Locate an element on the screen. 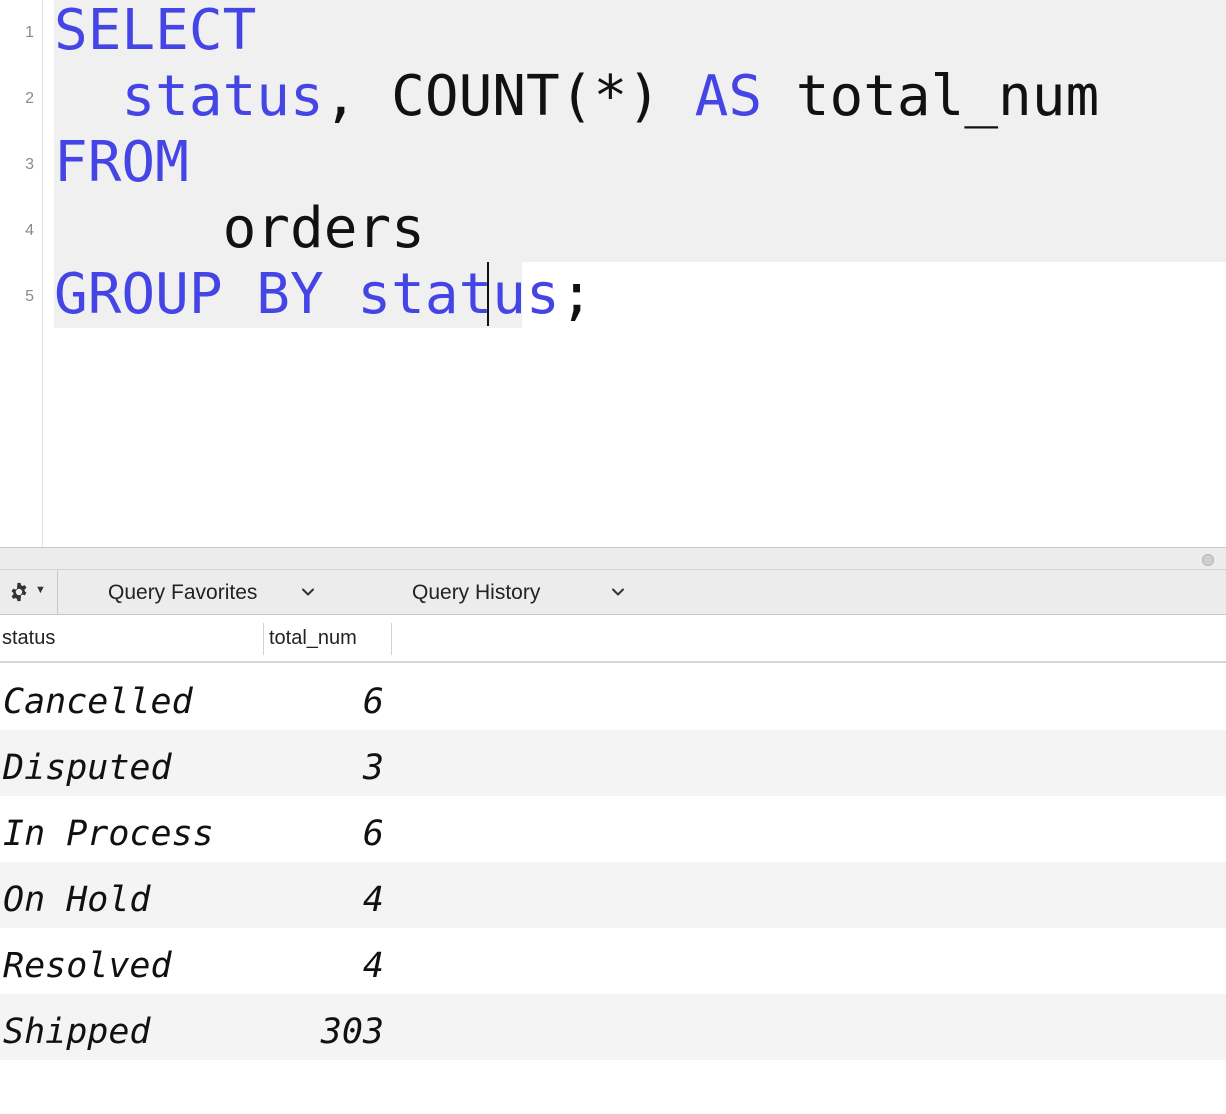  code-line: SELECT is located at coordinates (155, 32).